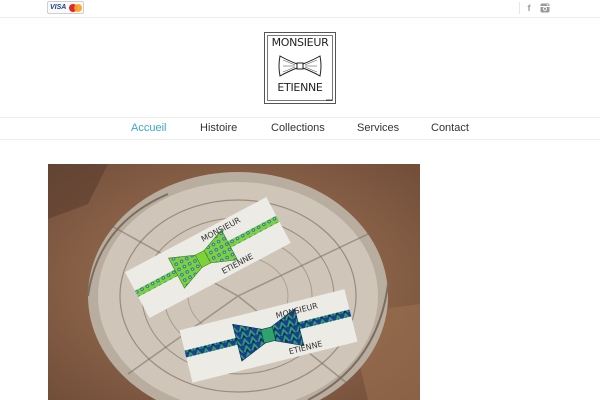 Image resolution: width=600 pixels, height=400 pixels. I want to click on nav-item-histoire: Histoire, so click(218, 128).